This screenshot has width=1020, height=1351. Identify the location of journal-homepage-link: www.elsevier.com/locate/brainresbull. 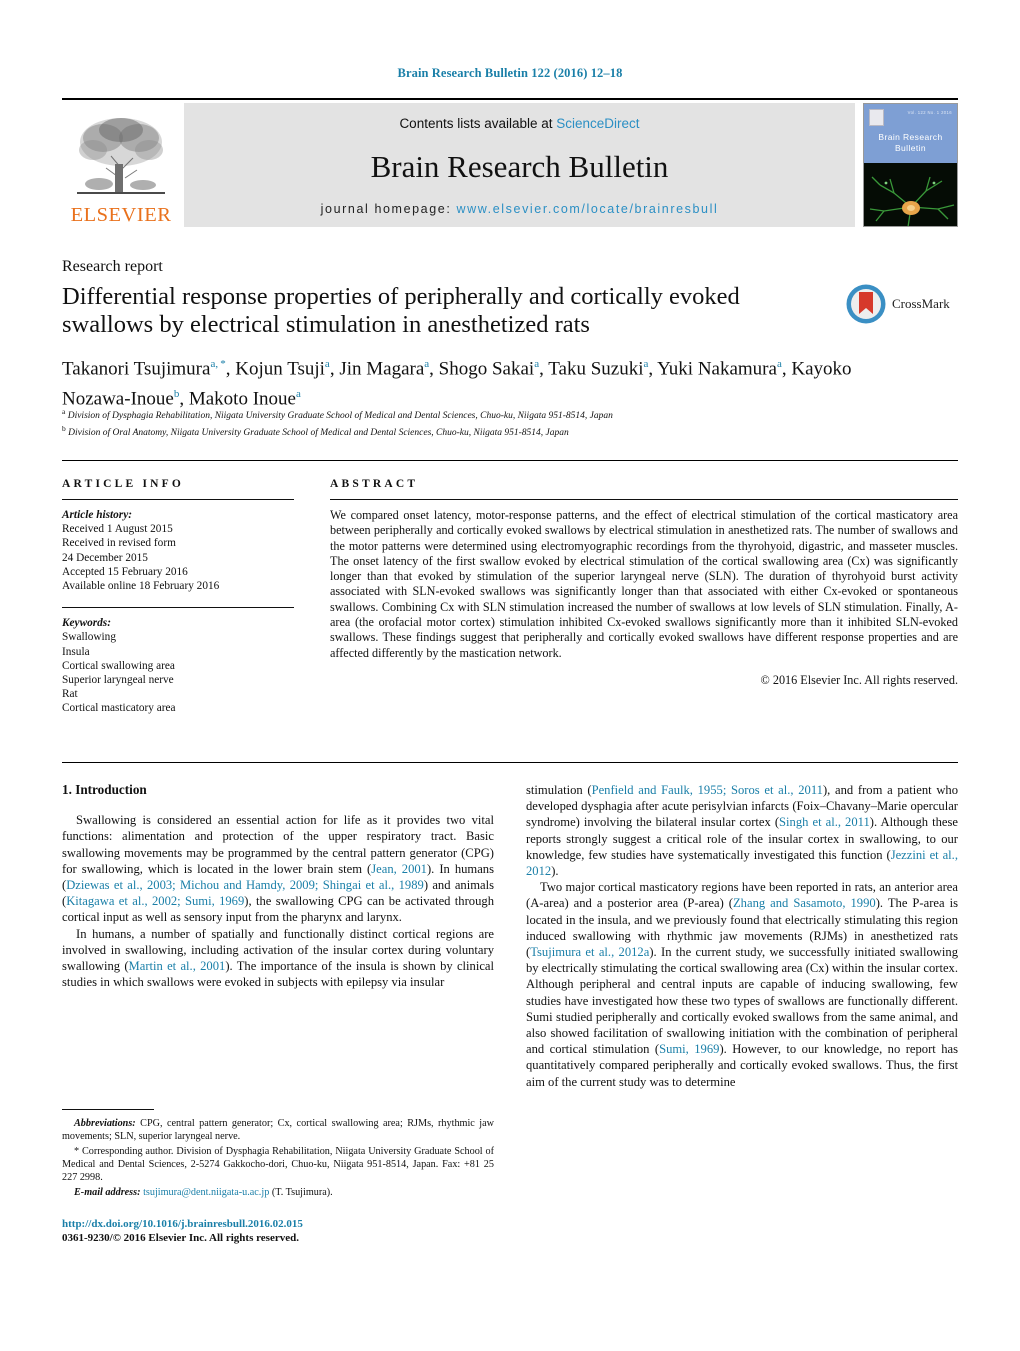
(587, 209).